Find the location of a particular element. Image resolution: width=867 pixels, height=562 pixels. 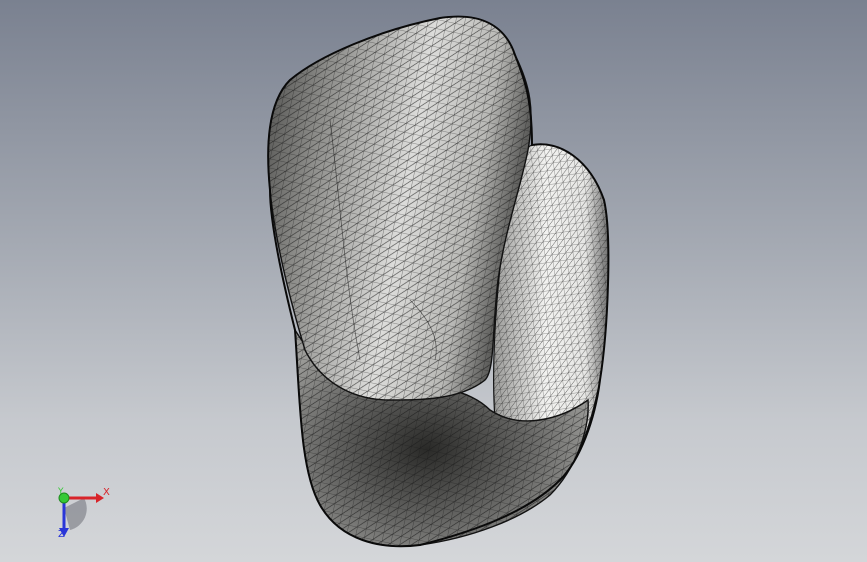

triad-shadow-icon is located at coordinates (75, 514).